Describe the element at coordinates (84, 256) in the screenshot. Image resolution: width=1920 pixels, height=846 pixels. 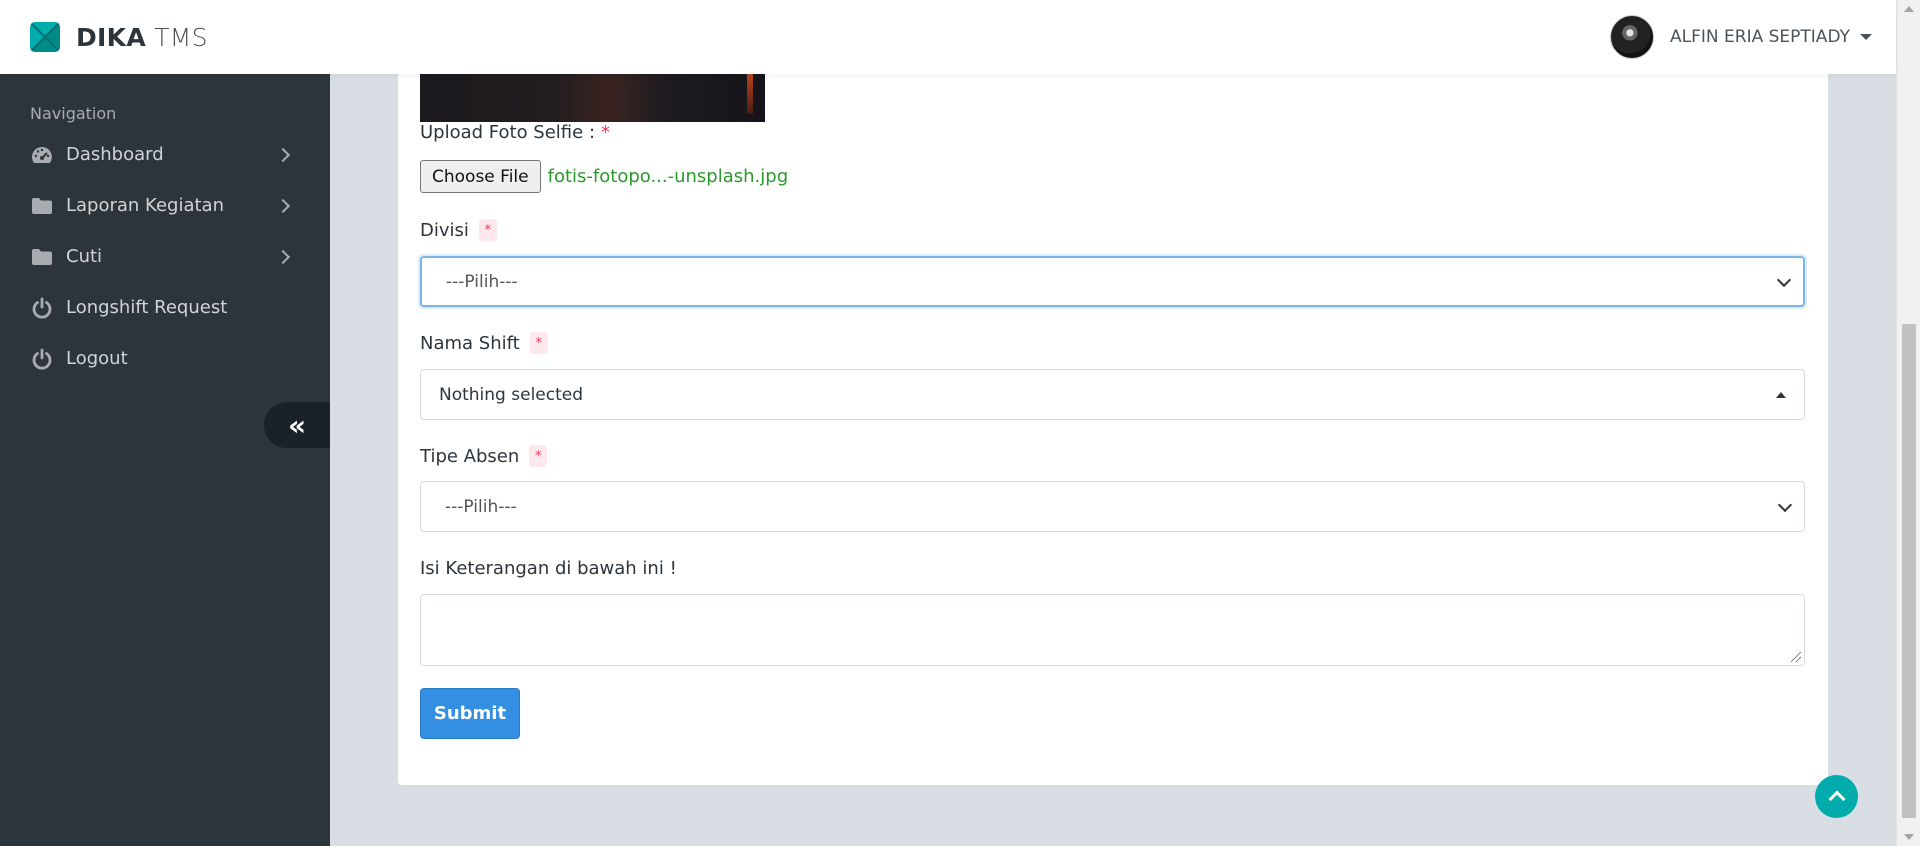
I see `sidebar-item-label: Cuti` at that location.